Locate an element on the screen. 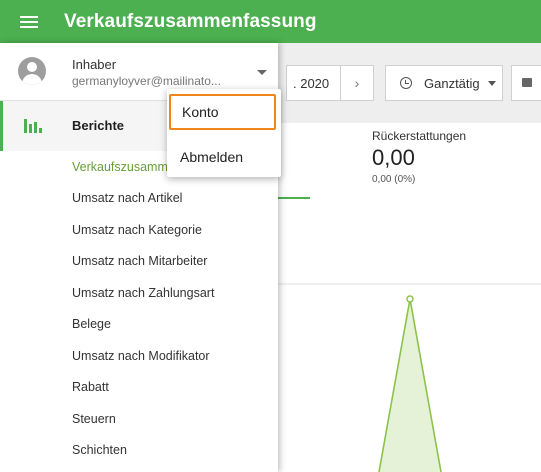 The width and height of the screenshot is (541, 472). clock-icon is located at coordinates (406, 83).